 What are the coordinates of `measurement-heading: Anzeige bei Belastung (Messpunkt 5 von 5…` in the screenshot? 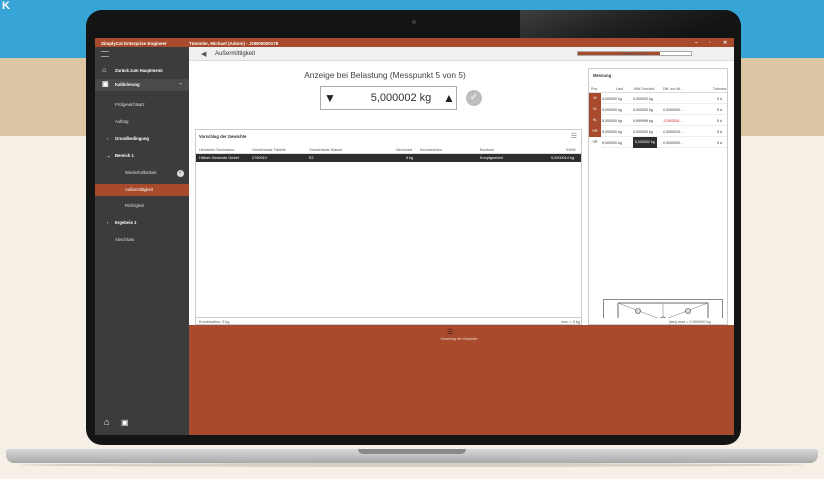 It's located at (385, 75).